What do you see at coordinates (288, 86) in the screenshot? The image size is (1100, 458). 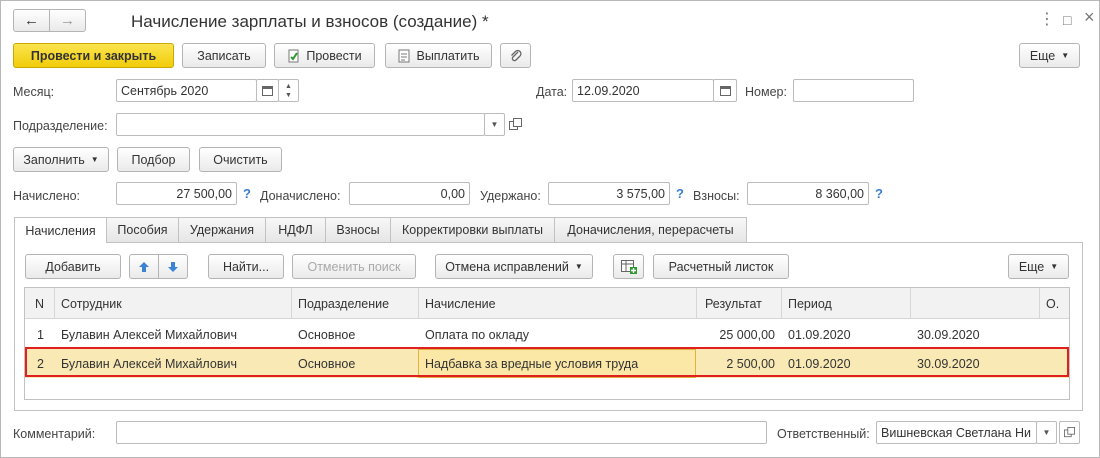 I see `step-up-icon: ▲` at bounding box center [288, 86].